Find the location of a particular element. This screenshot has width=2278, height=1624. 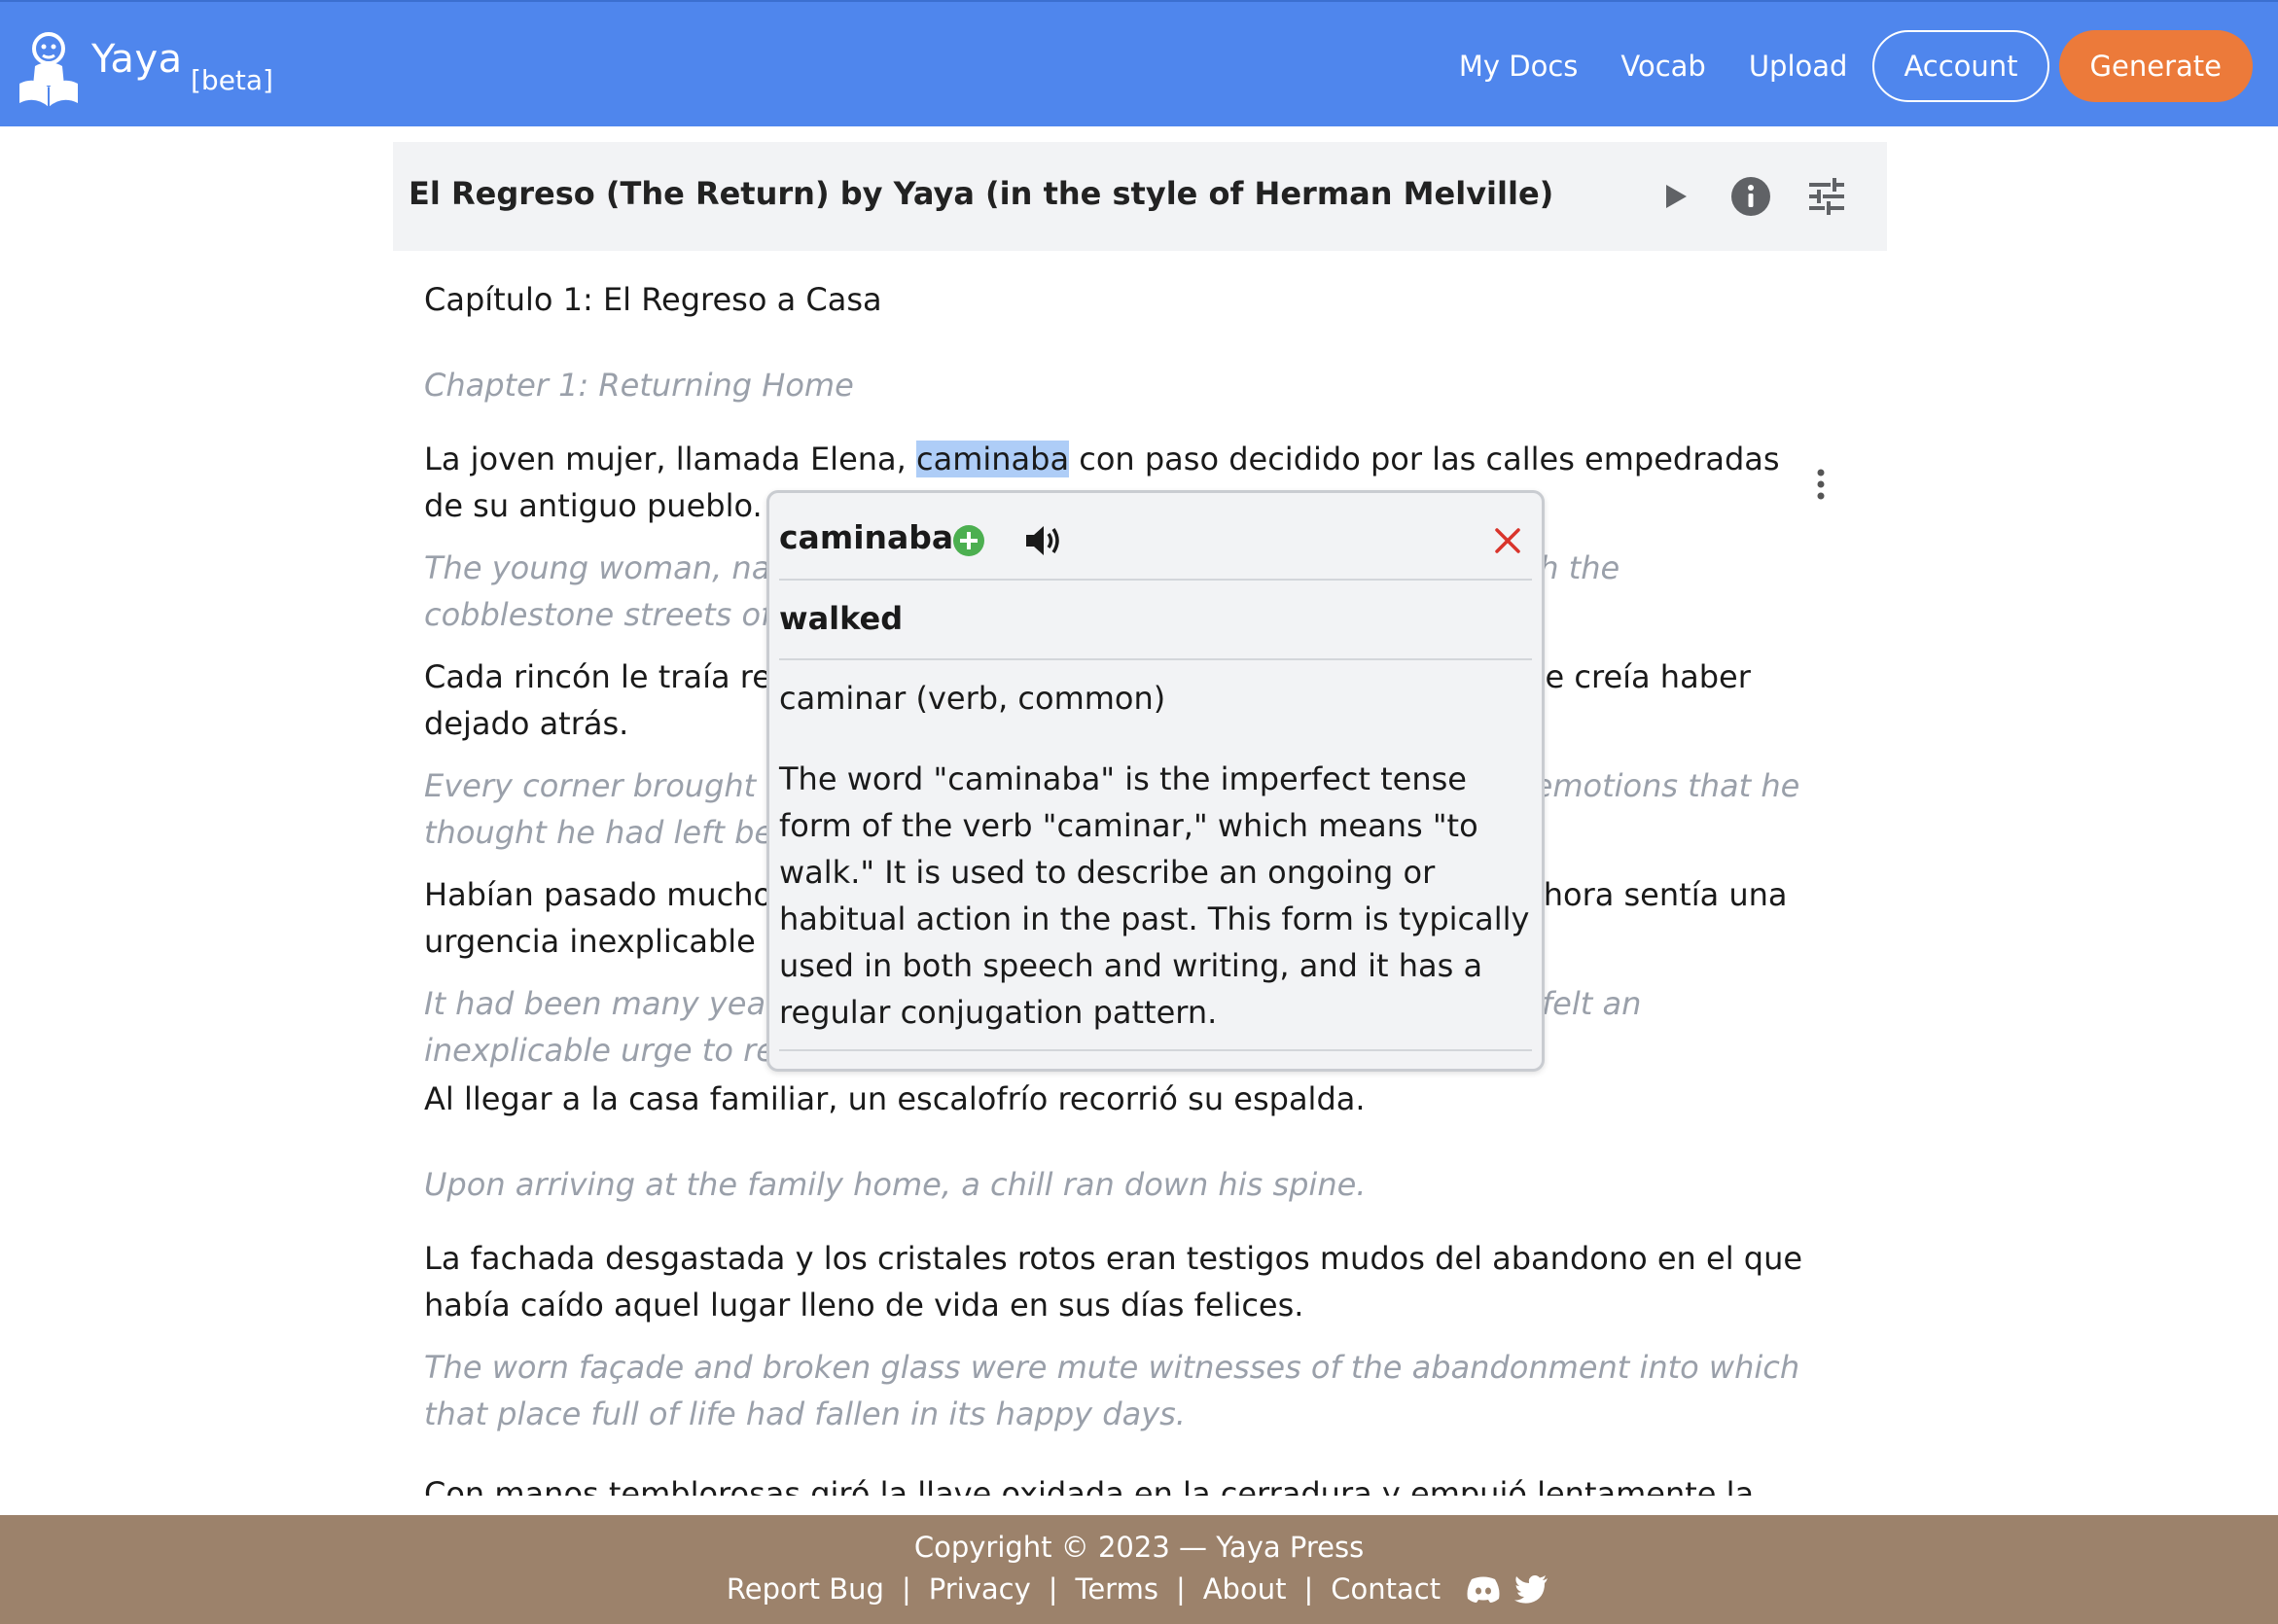

duck-reading-logo-icon is located at coordinates (48, 69).